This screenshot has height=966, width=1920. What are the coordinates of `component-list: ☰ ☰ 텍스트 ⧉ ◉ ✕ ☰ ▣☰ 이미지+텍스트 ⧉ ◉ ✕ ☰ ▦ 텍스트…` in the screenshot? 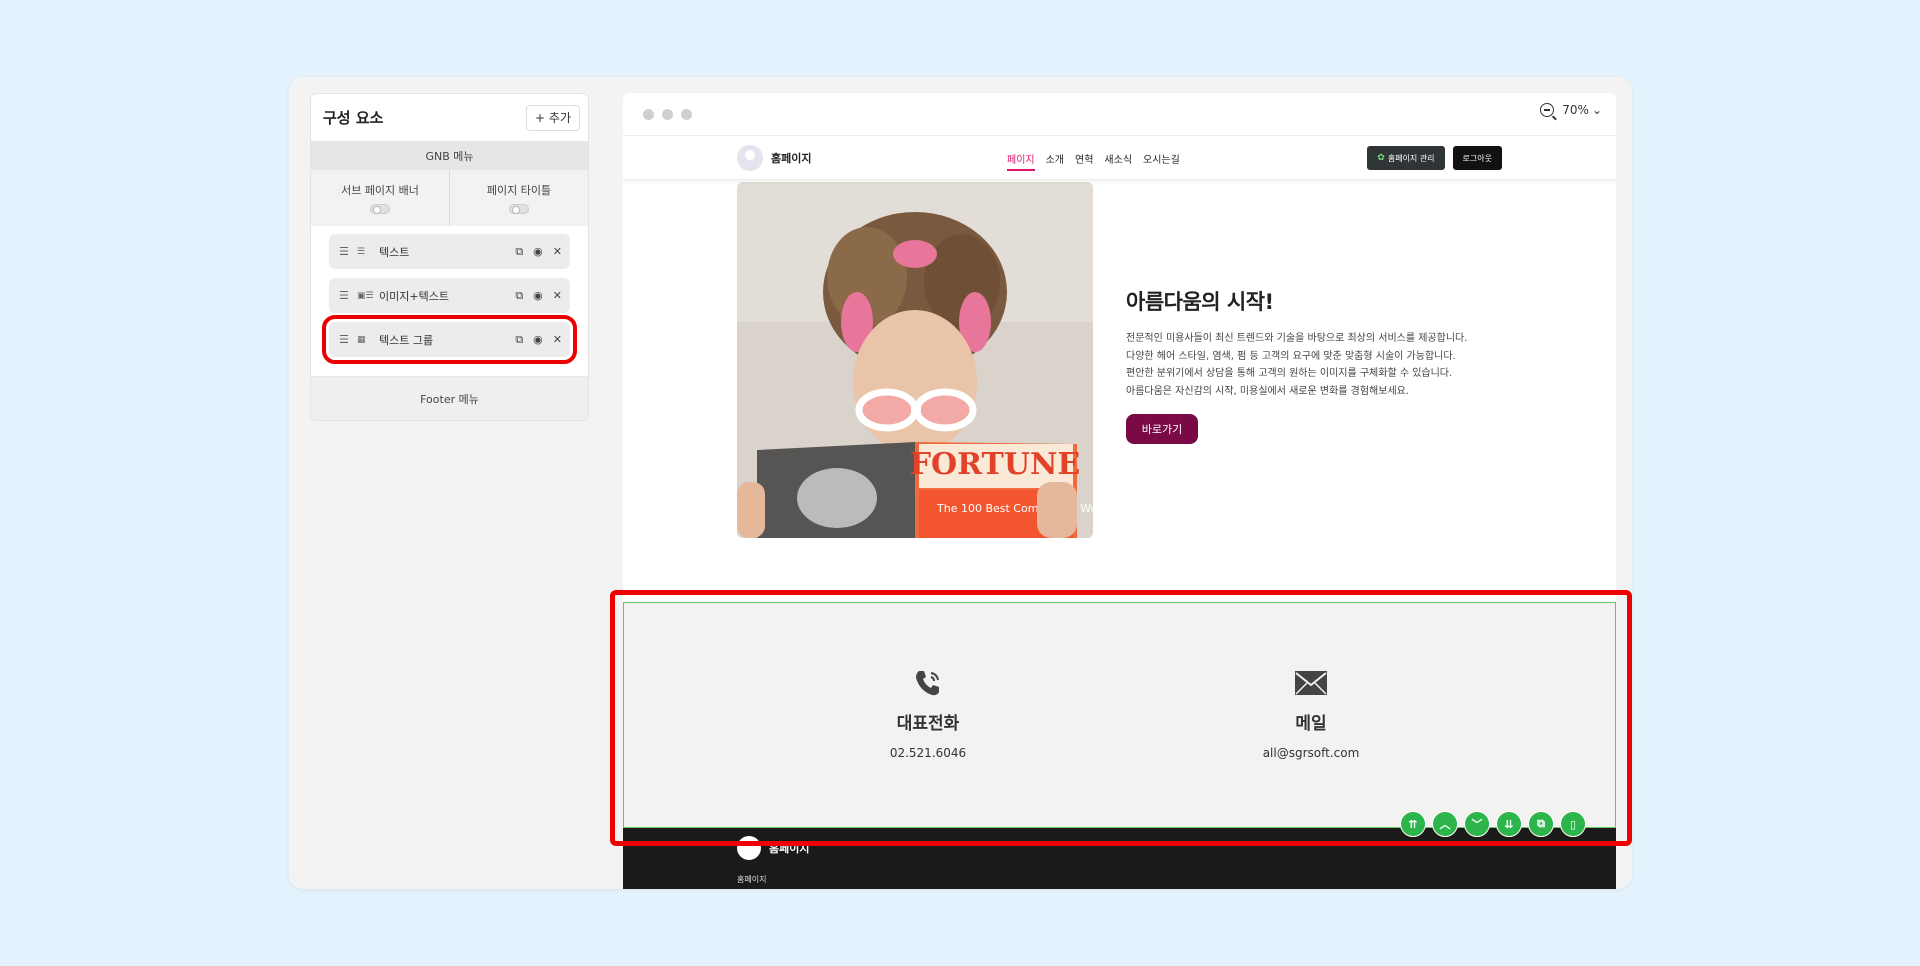 It's located at (449, 302).